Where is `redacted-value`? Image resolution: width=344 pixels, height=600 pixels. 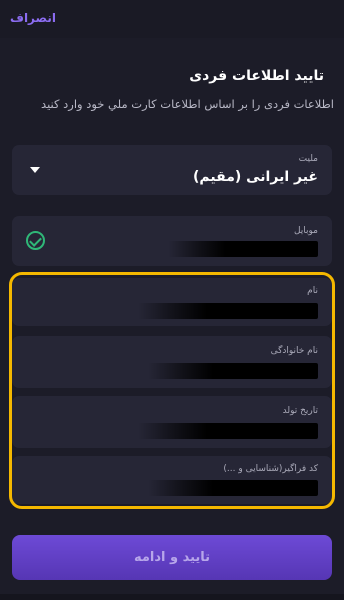 redacted-value is located at coordinates (243, 249).